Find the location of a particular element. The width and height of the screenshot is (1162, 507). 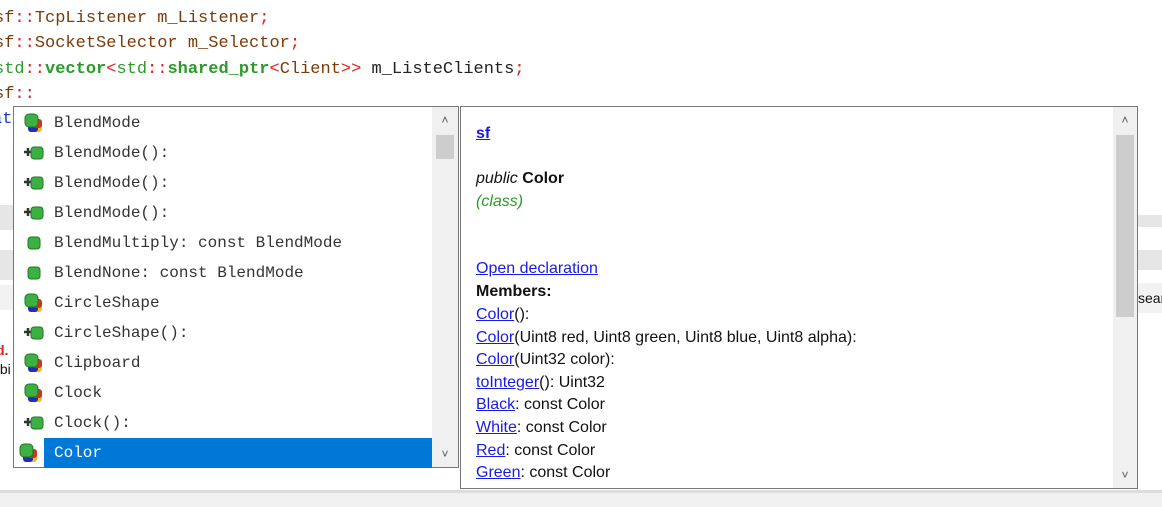

bg-error-text: d. is located at coordinates (4, 350).